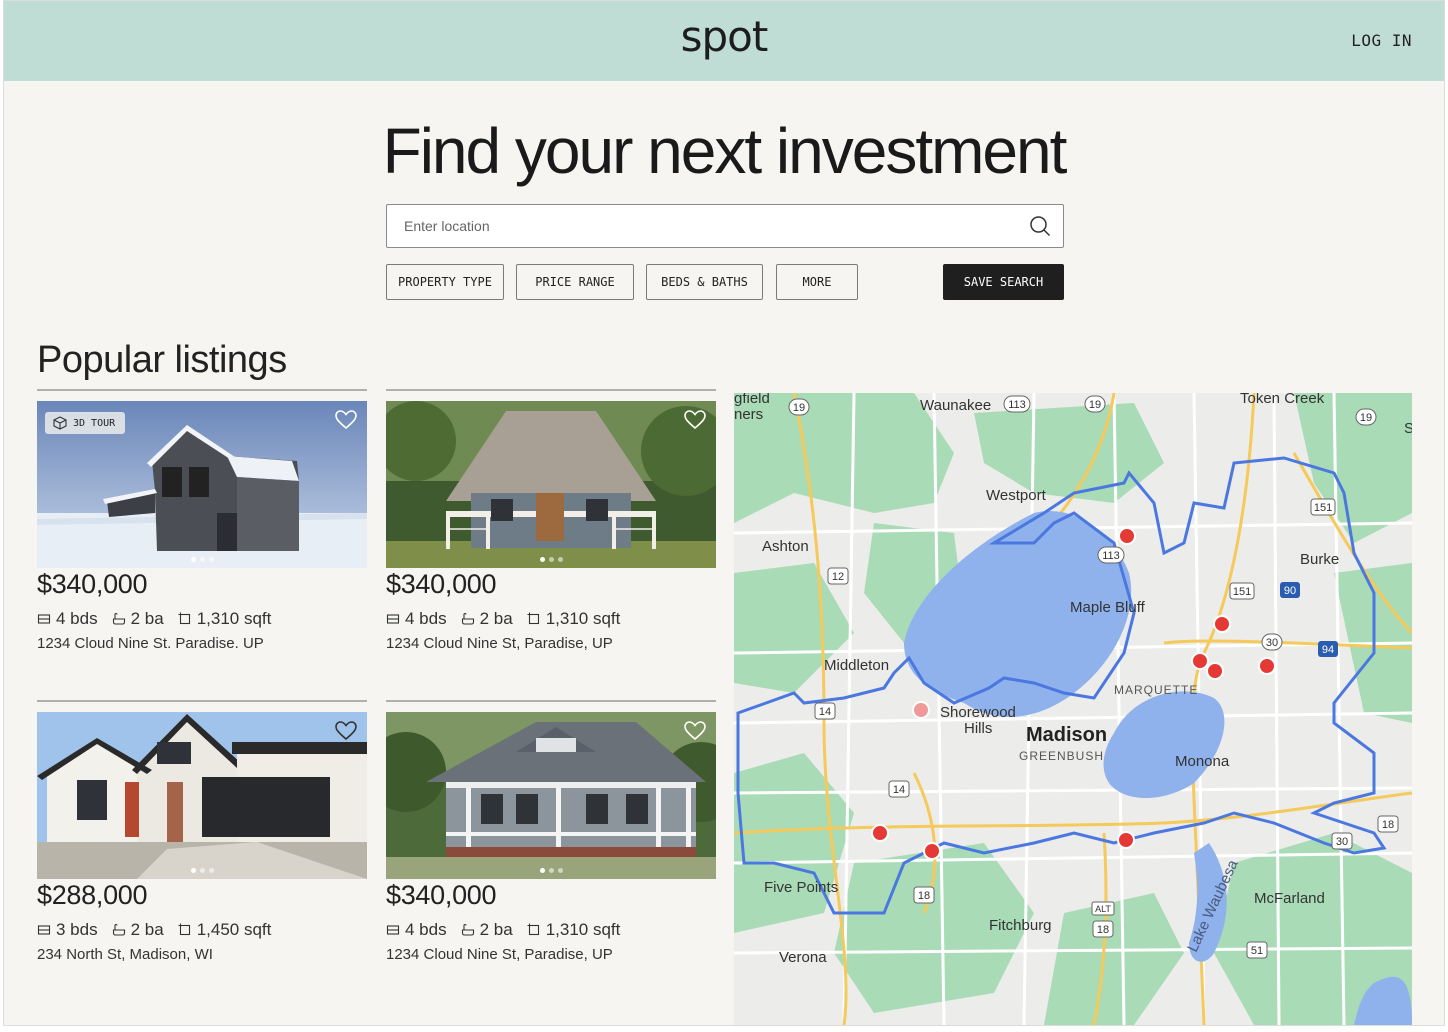 Image resolution: width=1448 pixels, height=1032 pixels. What do you see at coordinates (445, 282) in the screenshot?
I see `property-type-button: PROPERTY TYPE` at bounding box center [445, 282].